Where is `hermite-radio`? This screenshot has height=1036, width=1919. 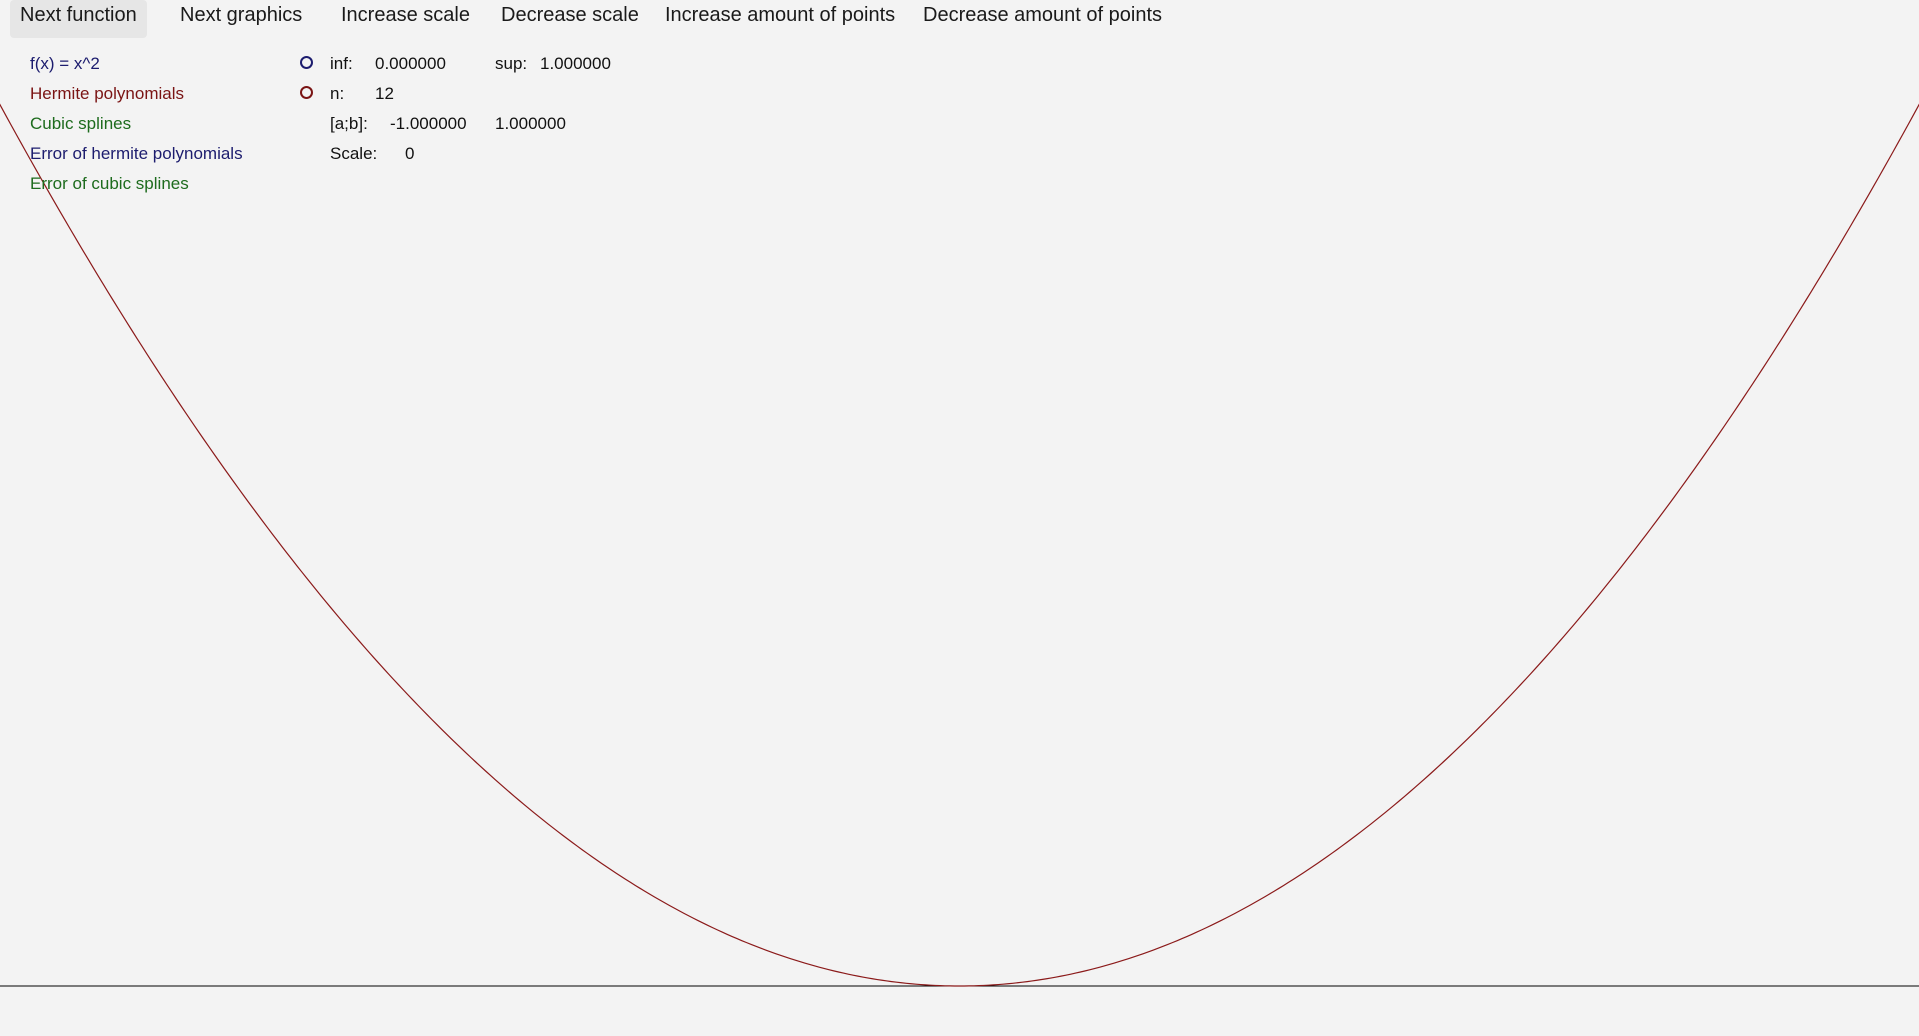 hermite-radio is located at coordinates (306, 92).